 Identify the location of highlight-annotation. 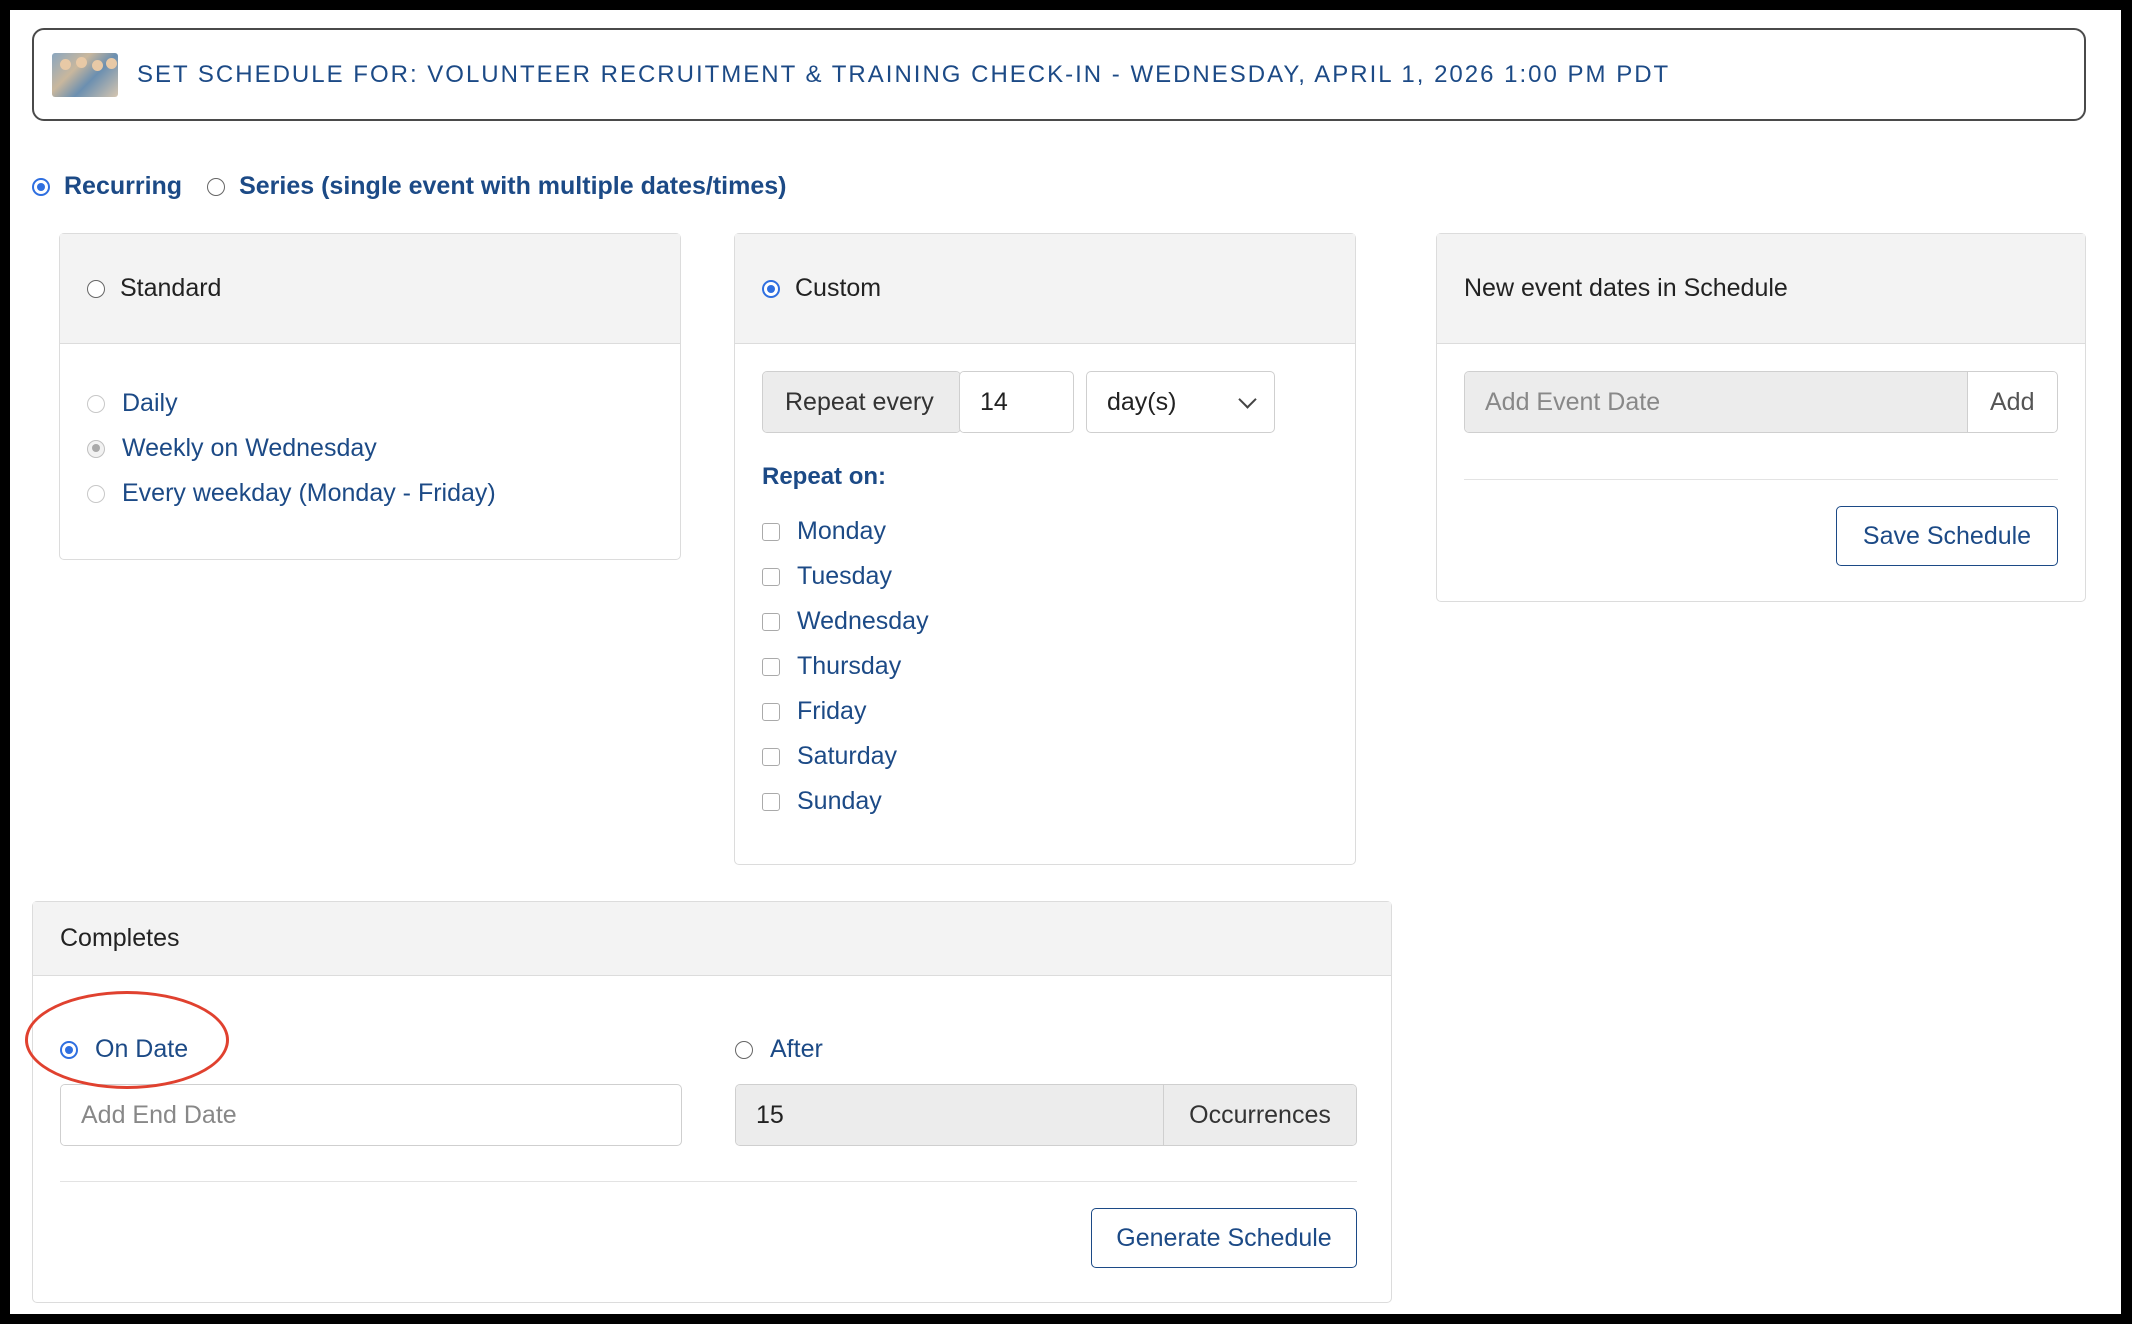
(127, 1040).